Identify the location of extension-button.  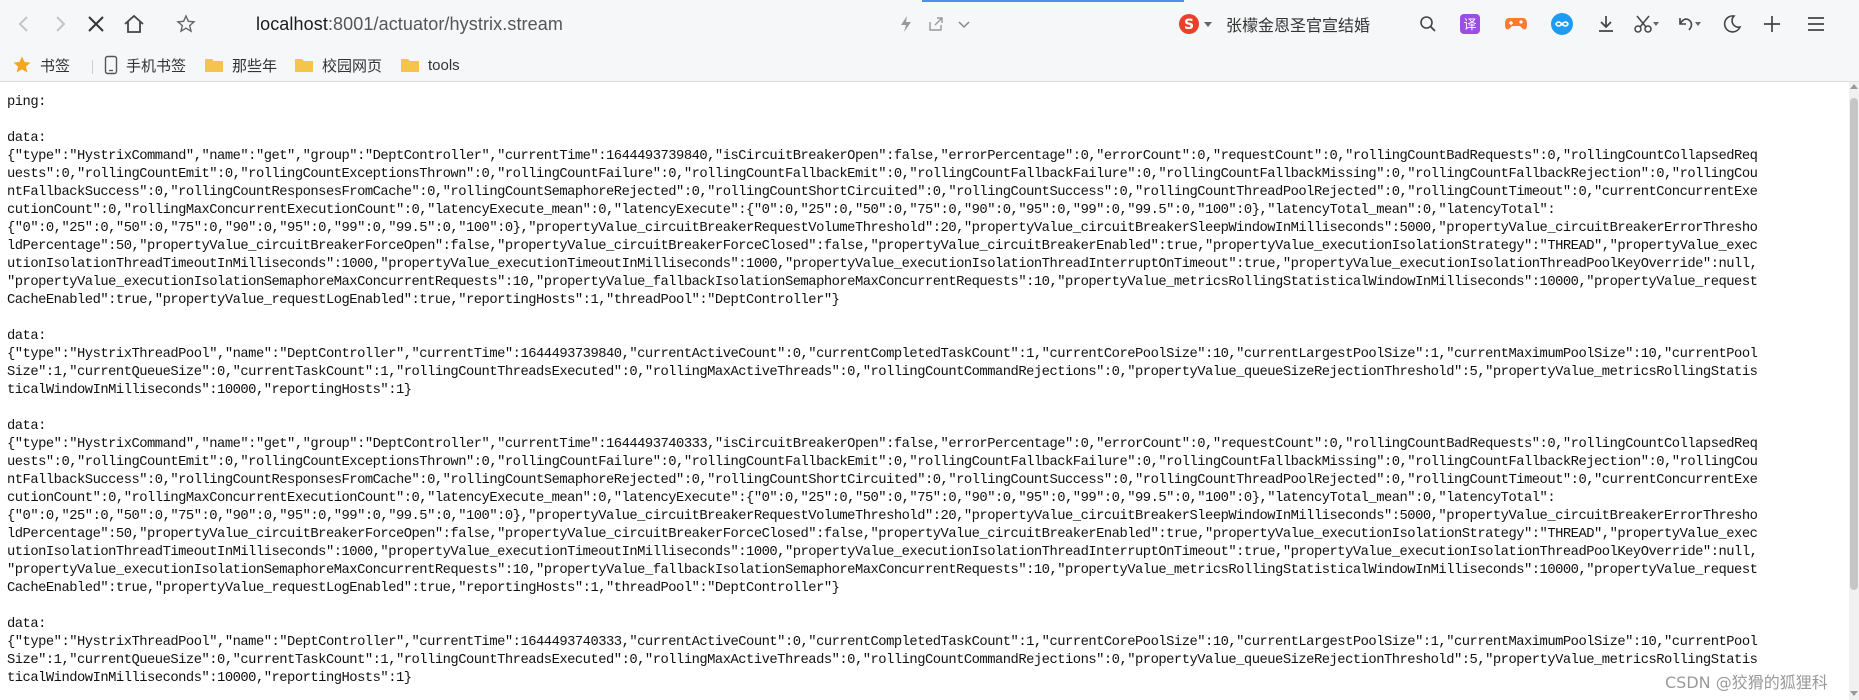
(1562, 24).